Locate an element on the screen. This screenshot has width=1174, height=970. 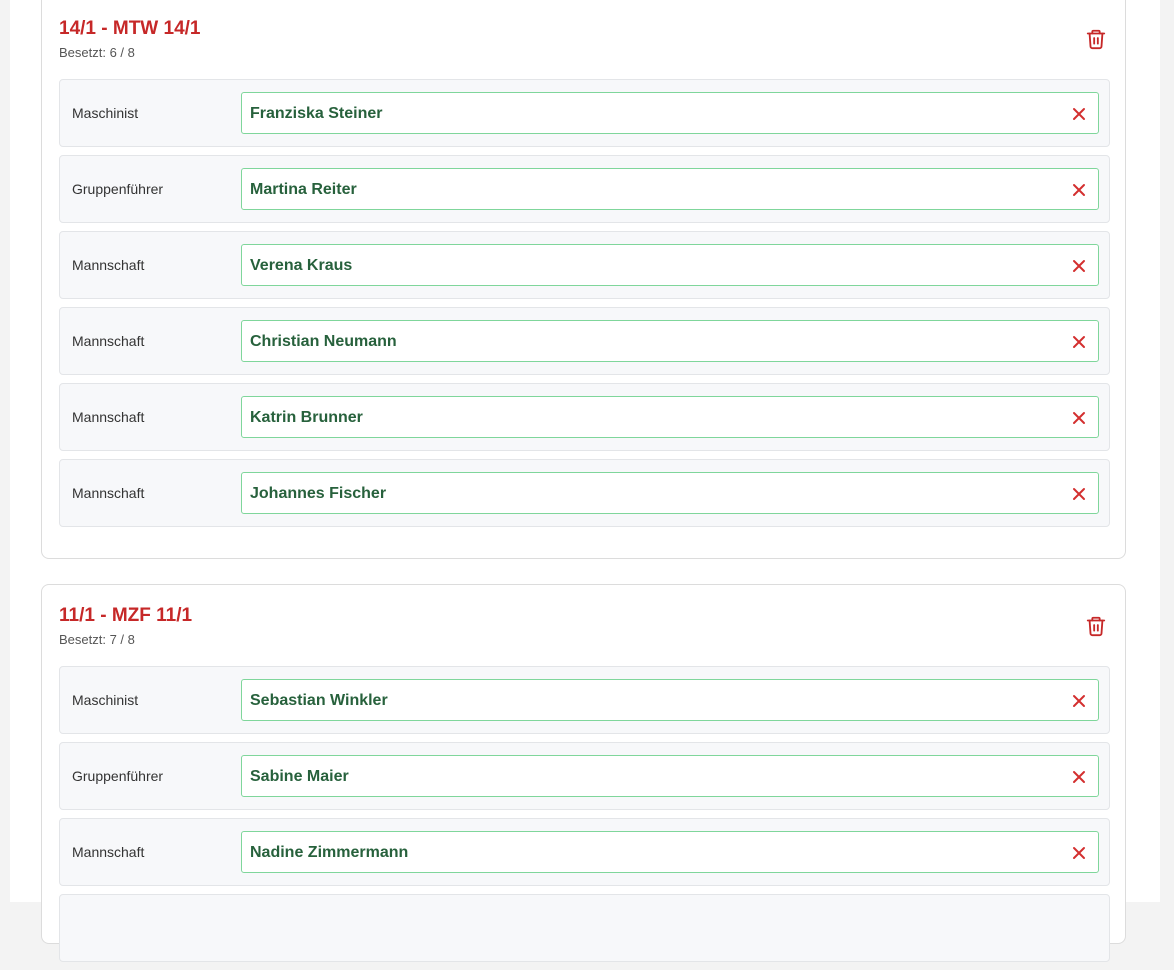
assignee-field: Sebastian Winkler is located at coordinates (670, 700).